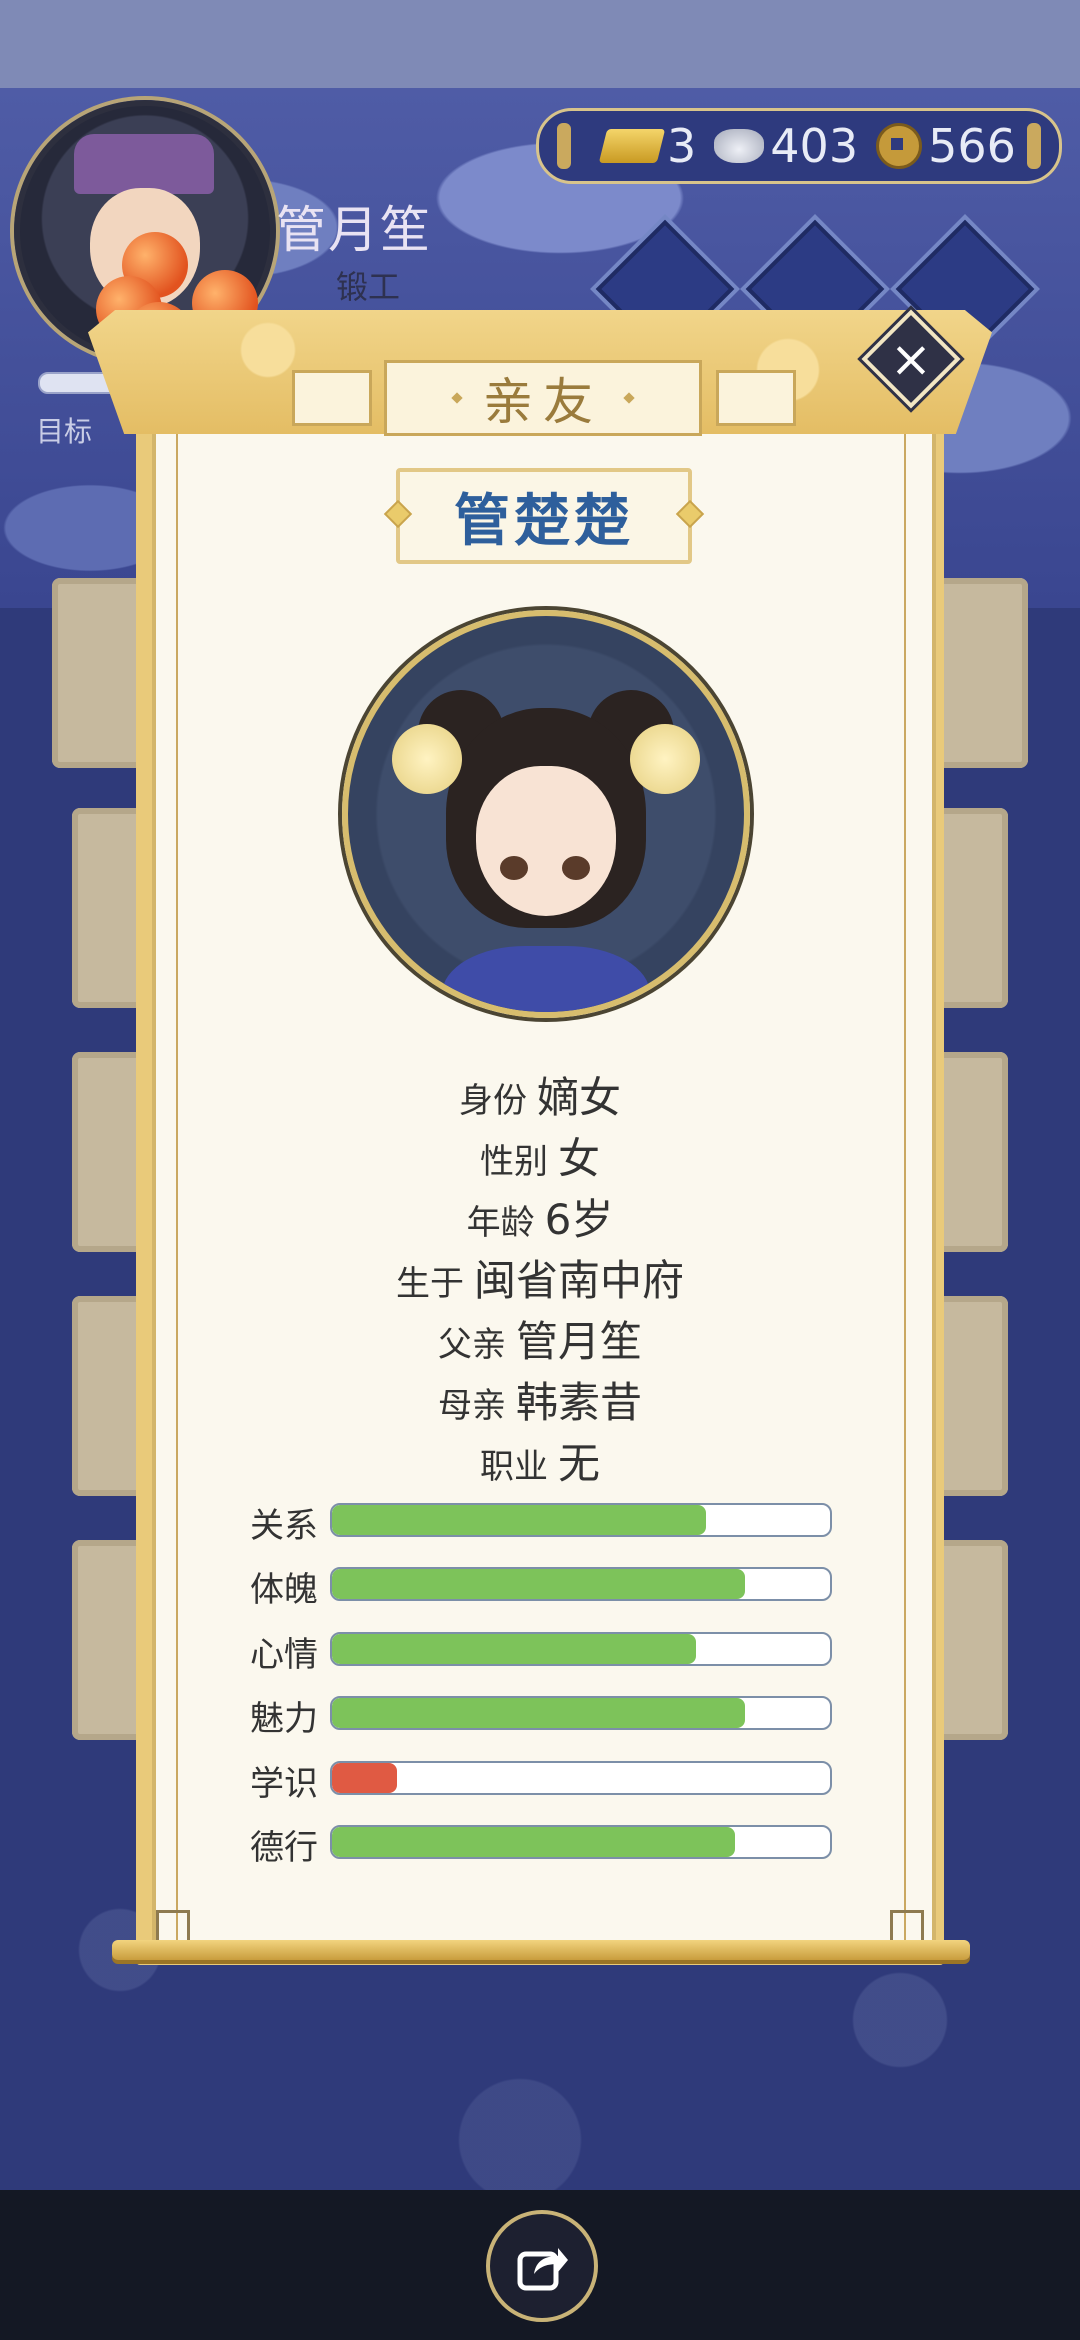 The image size is (1080, 2340). I want to click on stat-bar-physique, so click(581, 1584).